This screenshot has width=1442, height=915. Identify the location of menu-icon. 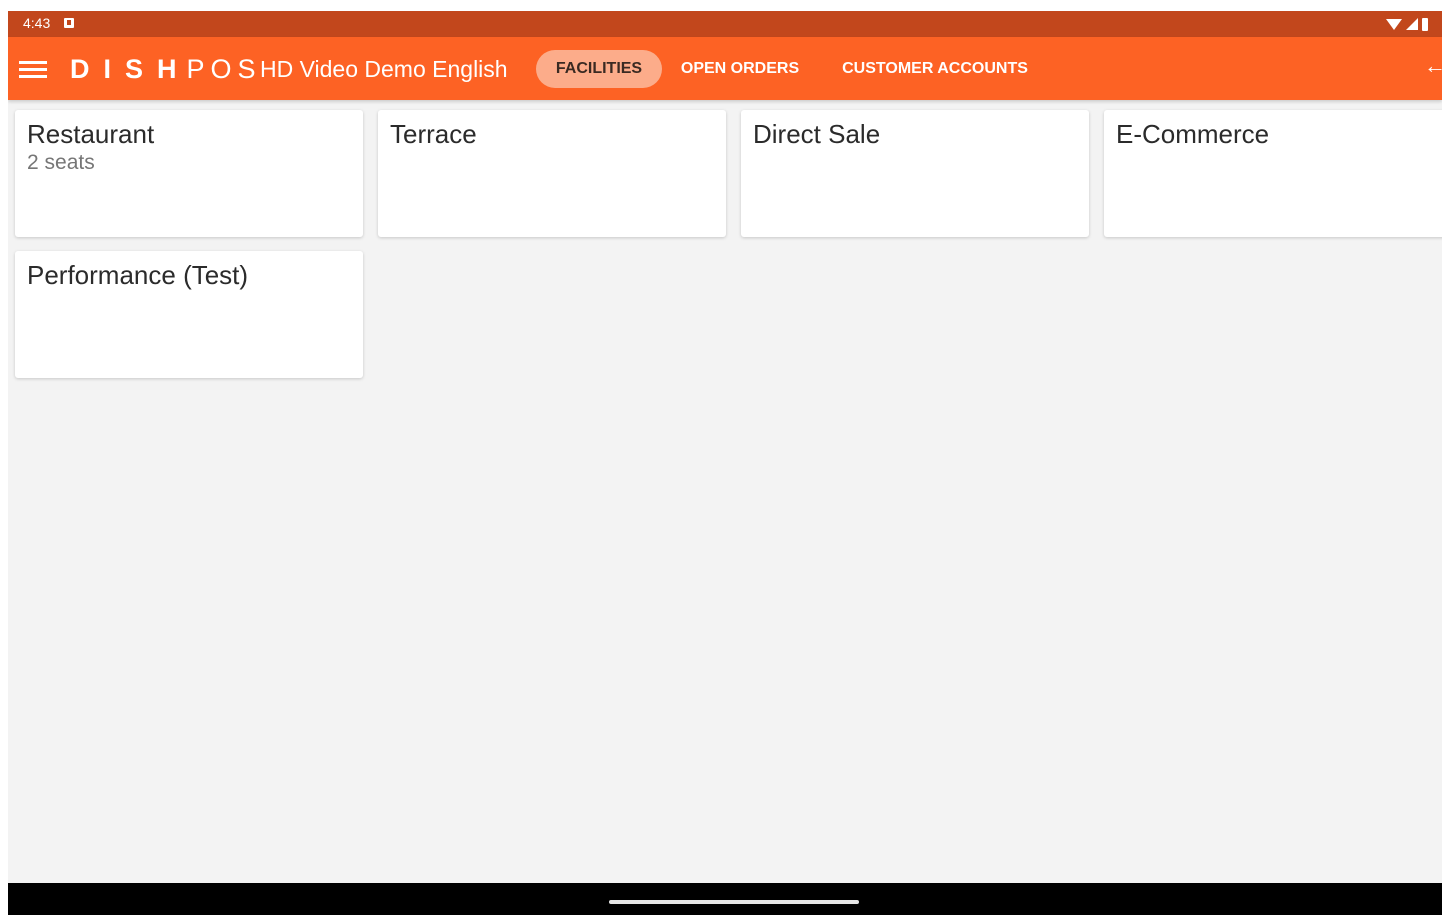
(33, 69).